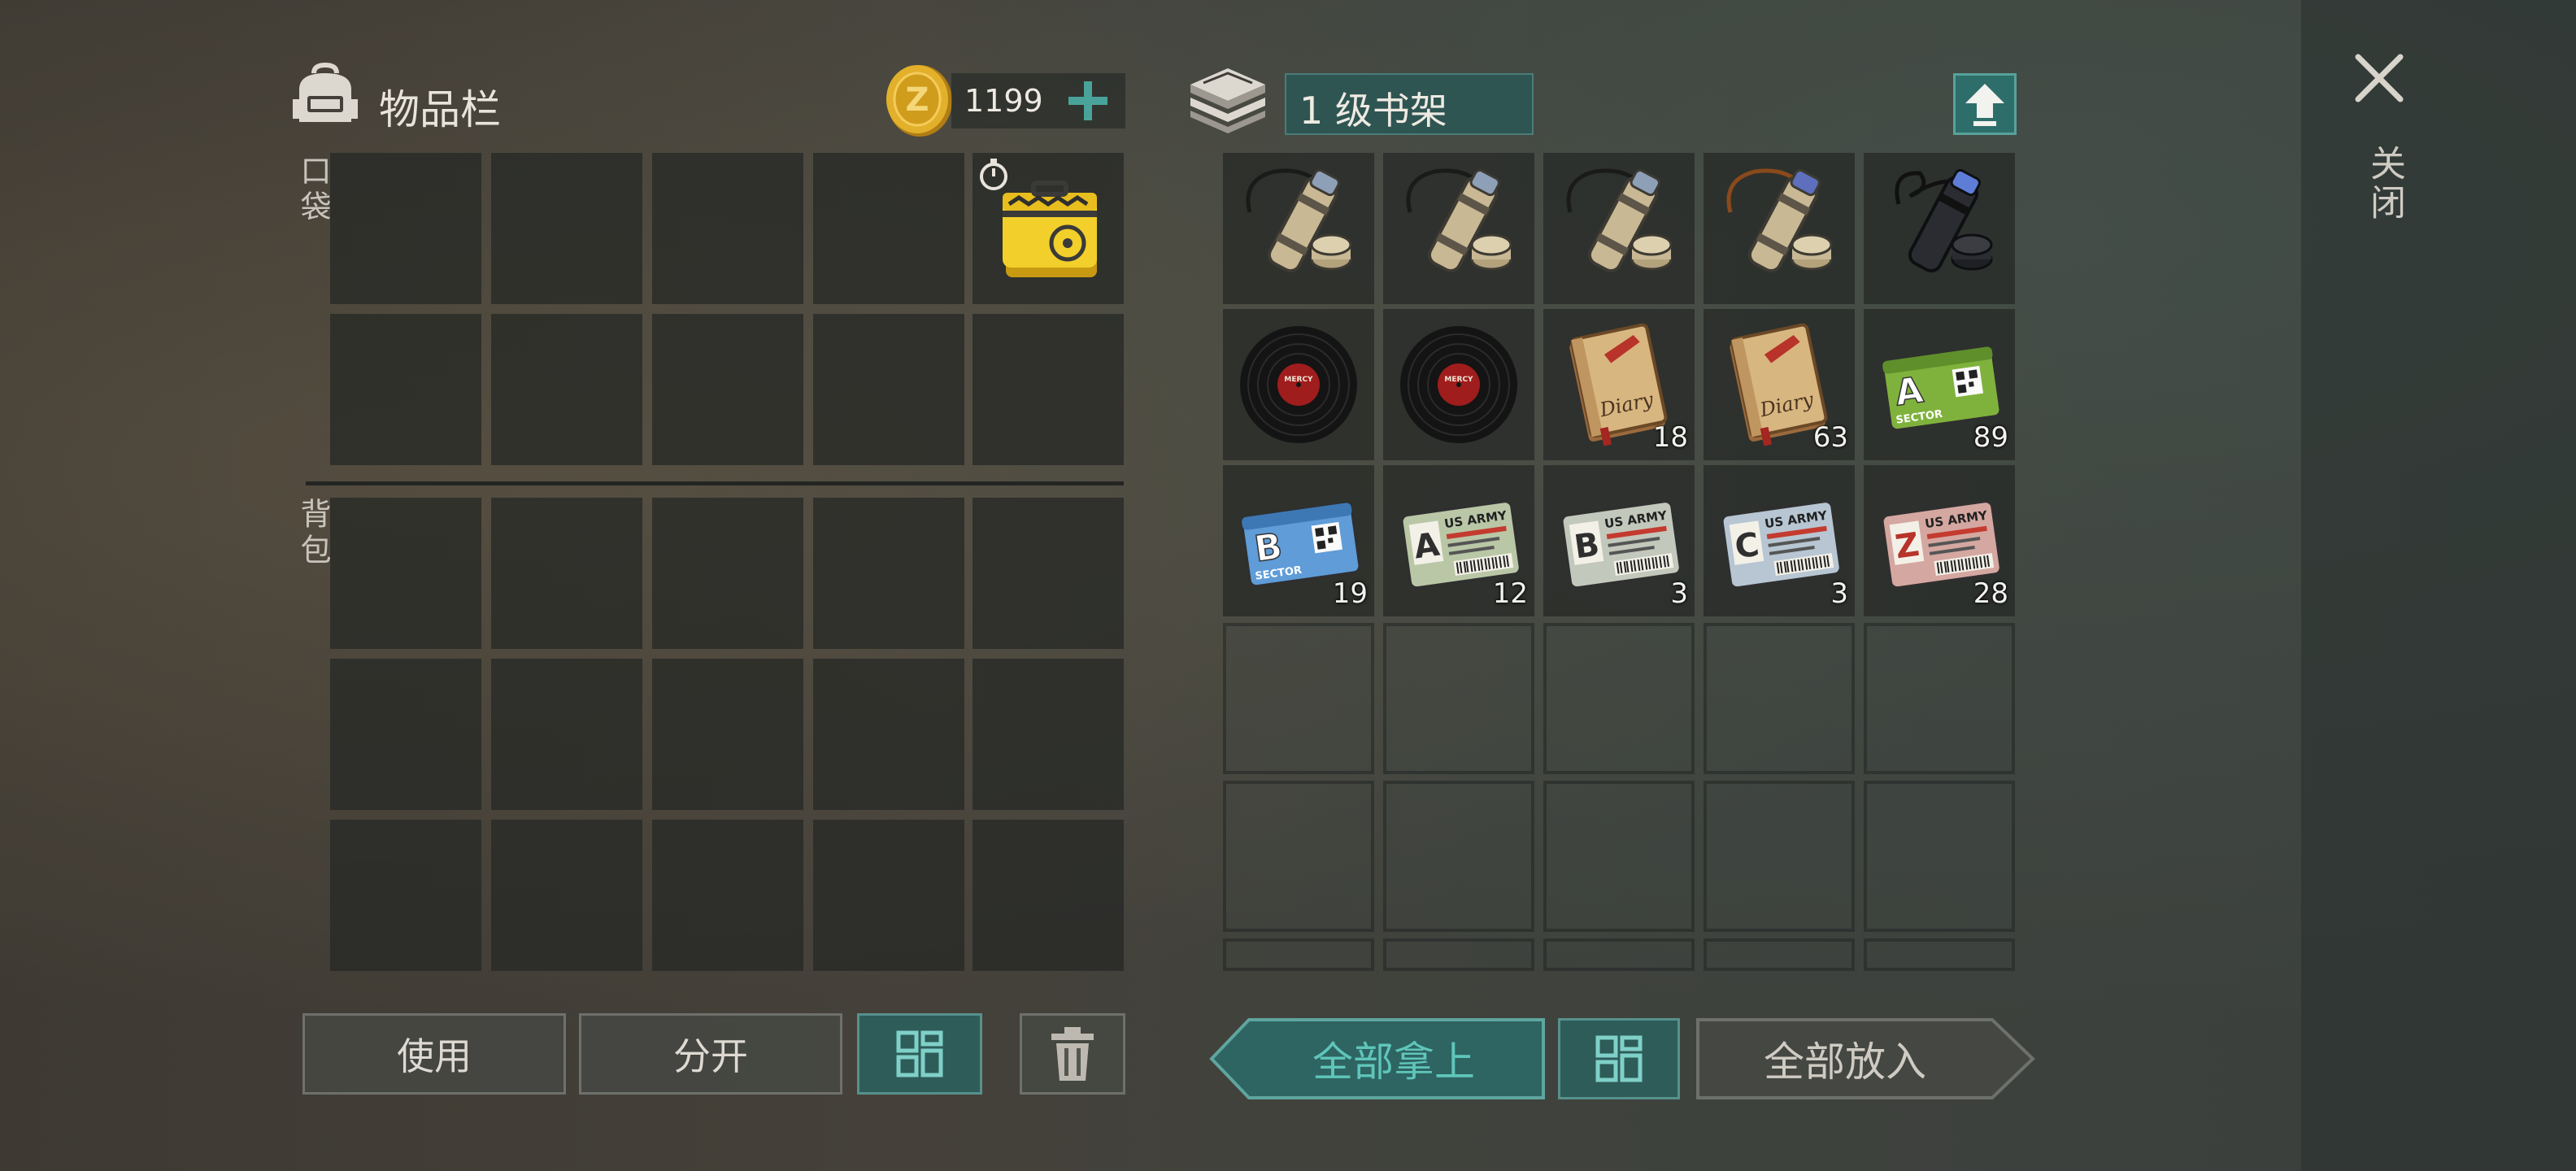 Image resolution: width=2576 pixels, height=1171 pixels. I want to click on backpack-icon, so click(326, 92).